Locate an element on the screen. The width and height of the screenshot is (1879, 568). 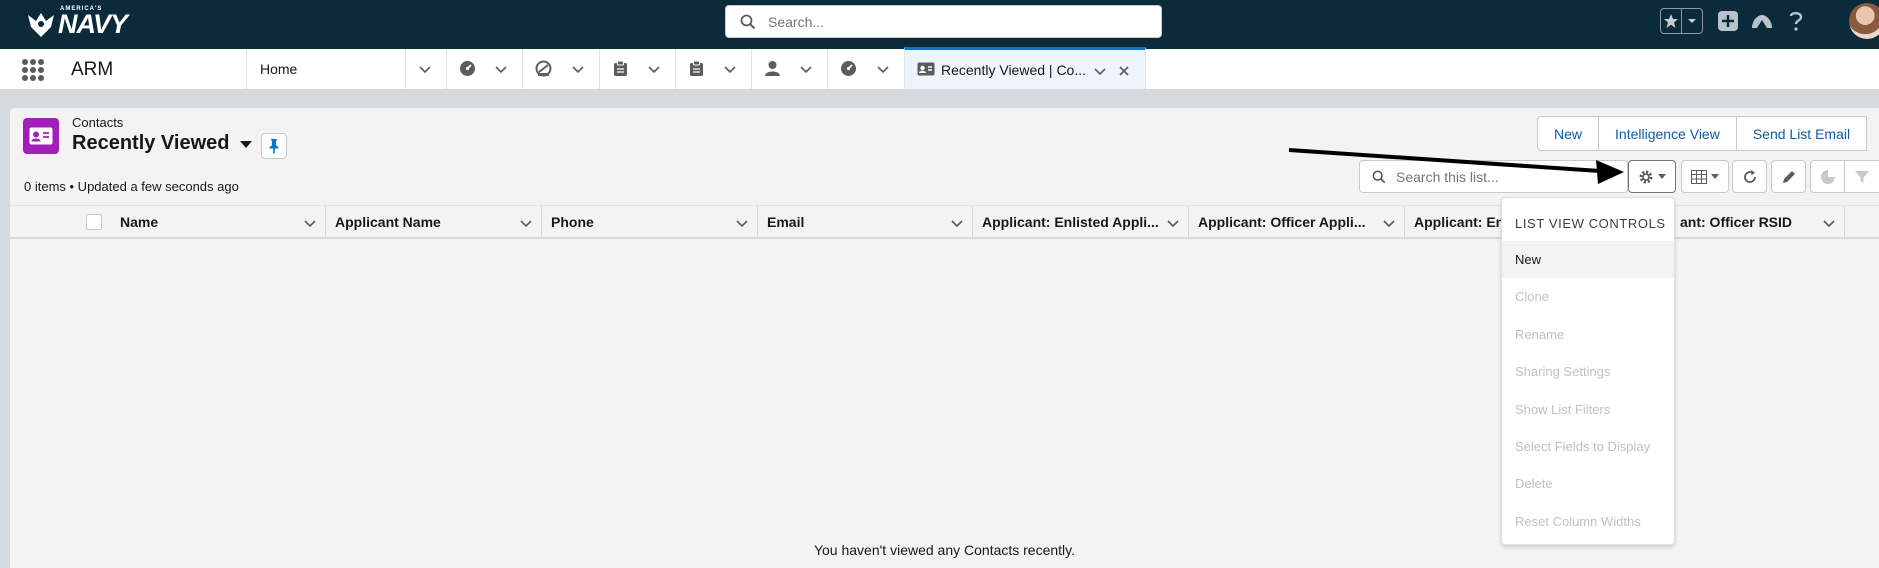
contacts-object-icon is located at coordinates (41, 136).